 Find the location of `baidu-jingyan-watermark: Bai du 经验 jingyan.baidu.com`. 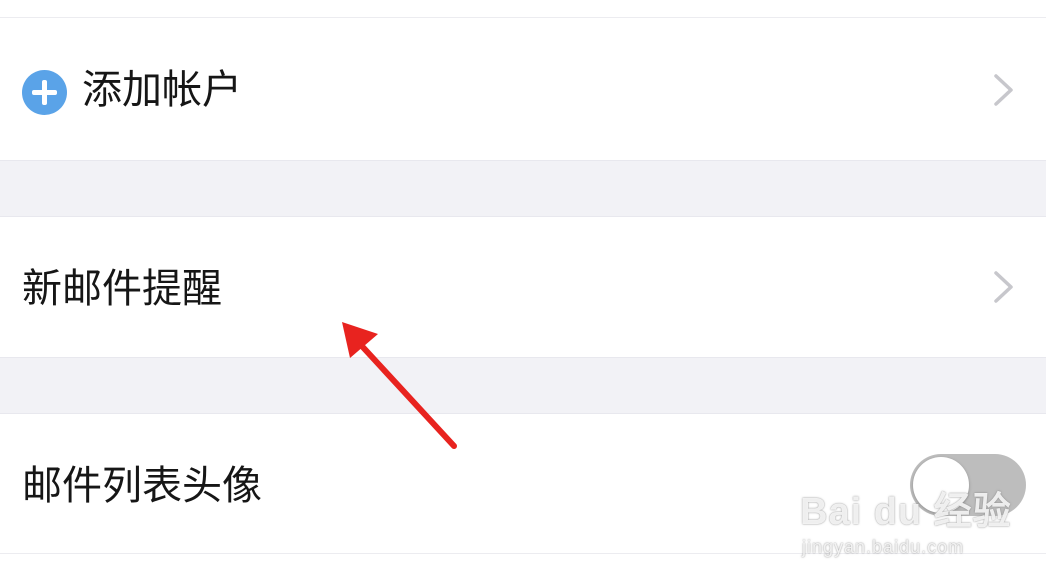

baidu-jingyan-watermark: Bai du 经验 jingyan.baidu.com is located at coordinates (905, 515).